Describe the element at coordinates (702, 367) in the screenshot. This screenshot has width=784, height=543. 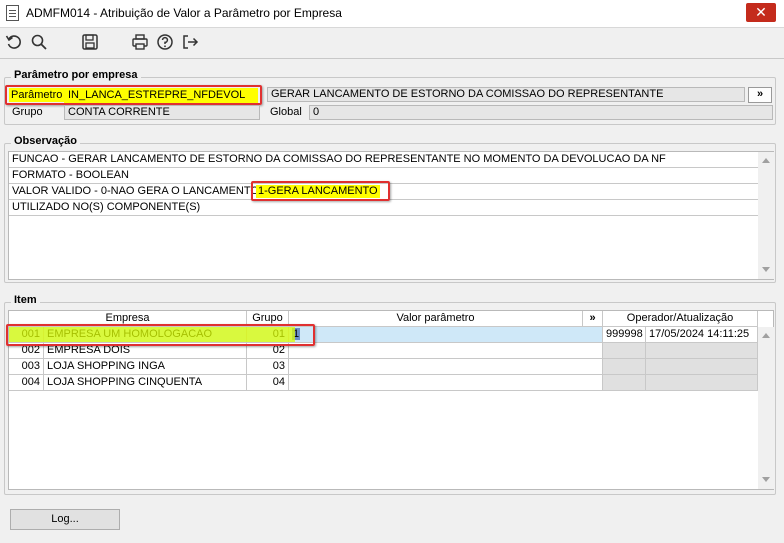
I see `row-3-atualizacao` at that location.